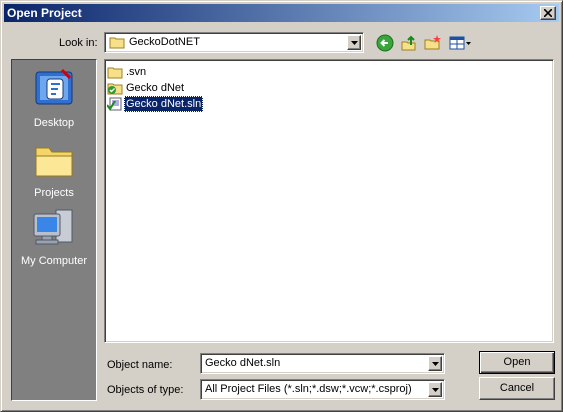 The width and height of the screenshot is (563, 412). Describe the element at coordinates (164, 42) in the screenshot. I see `lookin-value: GeckoDotNET` at that location.